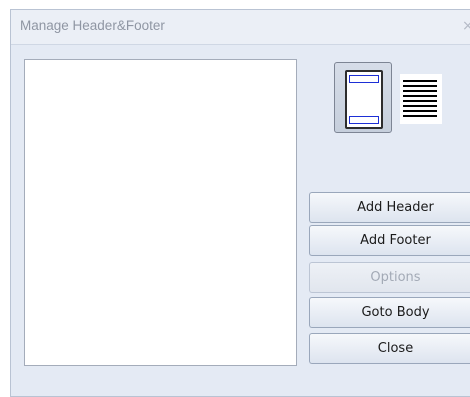 This screenshot has width=470, height=397. What do you see at coordinates (466, 26) in the screenshot?
I see `close-icon: ×` at bounding box center [466, 26].